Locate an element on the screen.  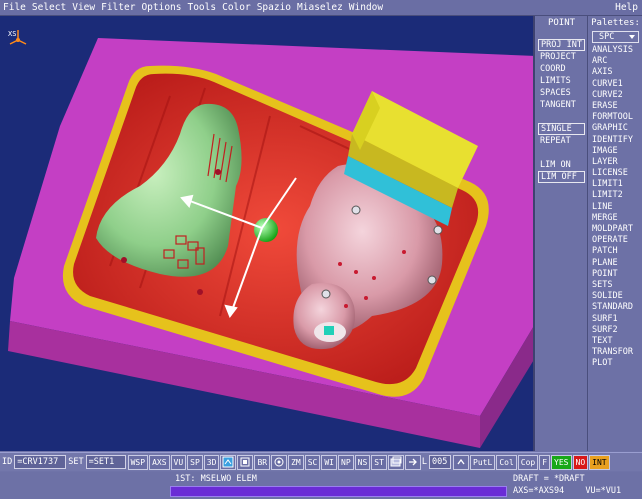
palette-text: TEXT is located at coordinates (615, 341).